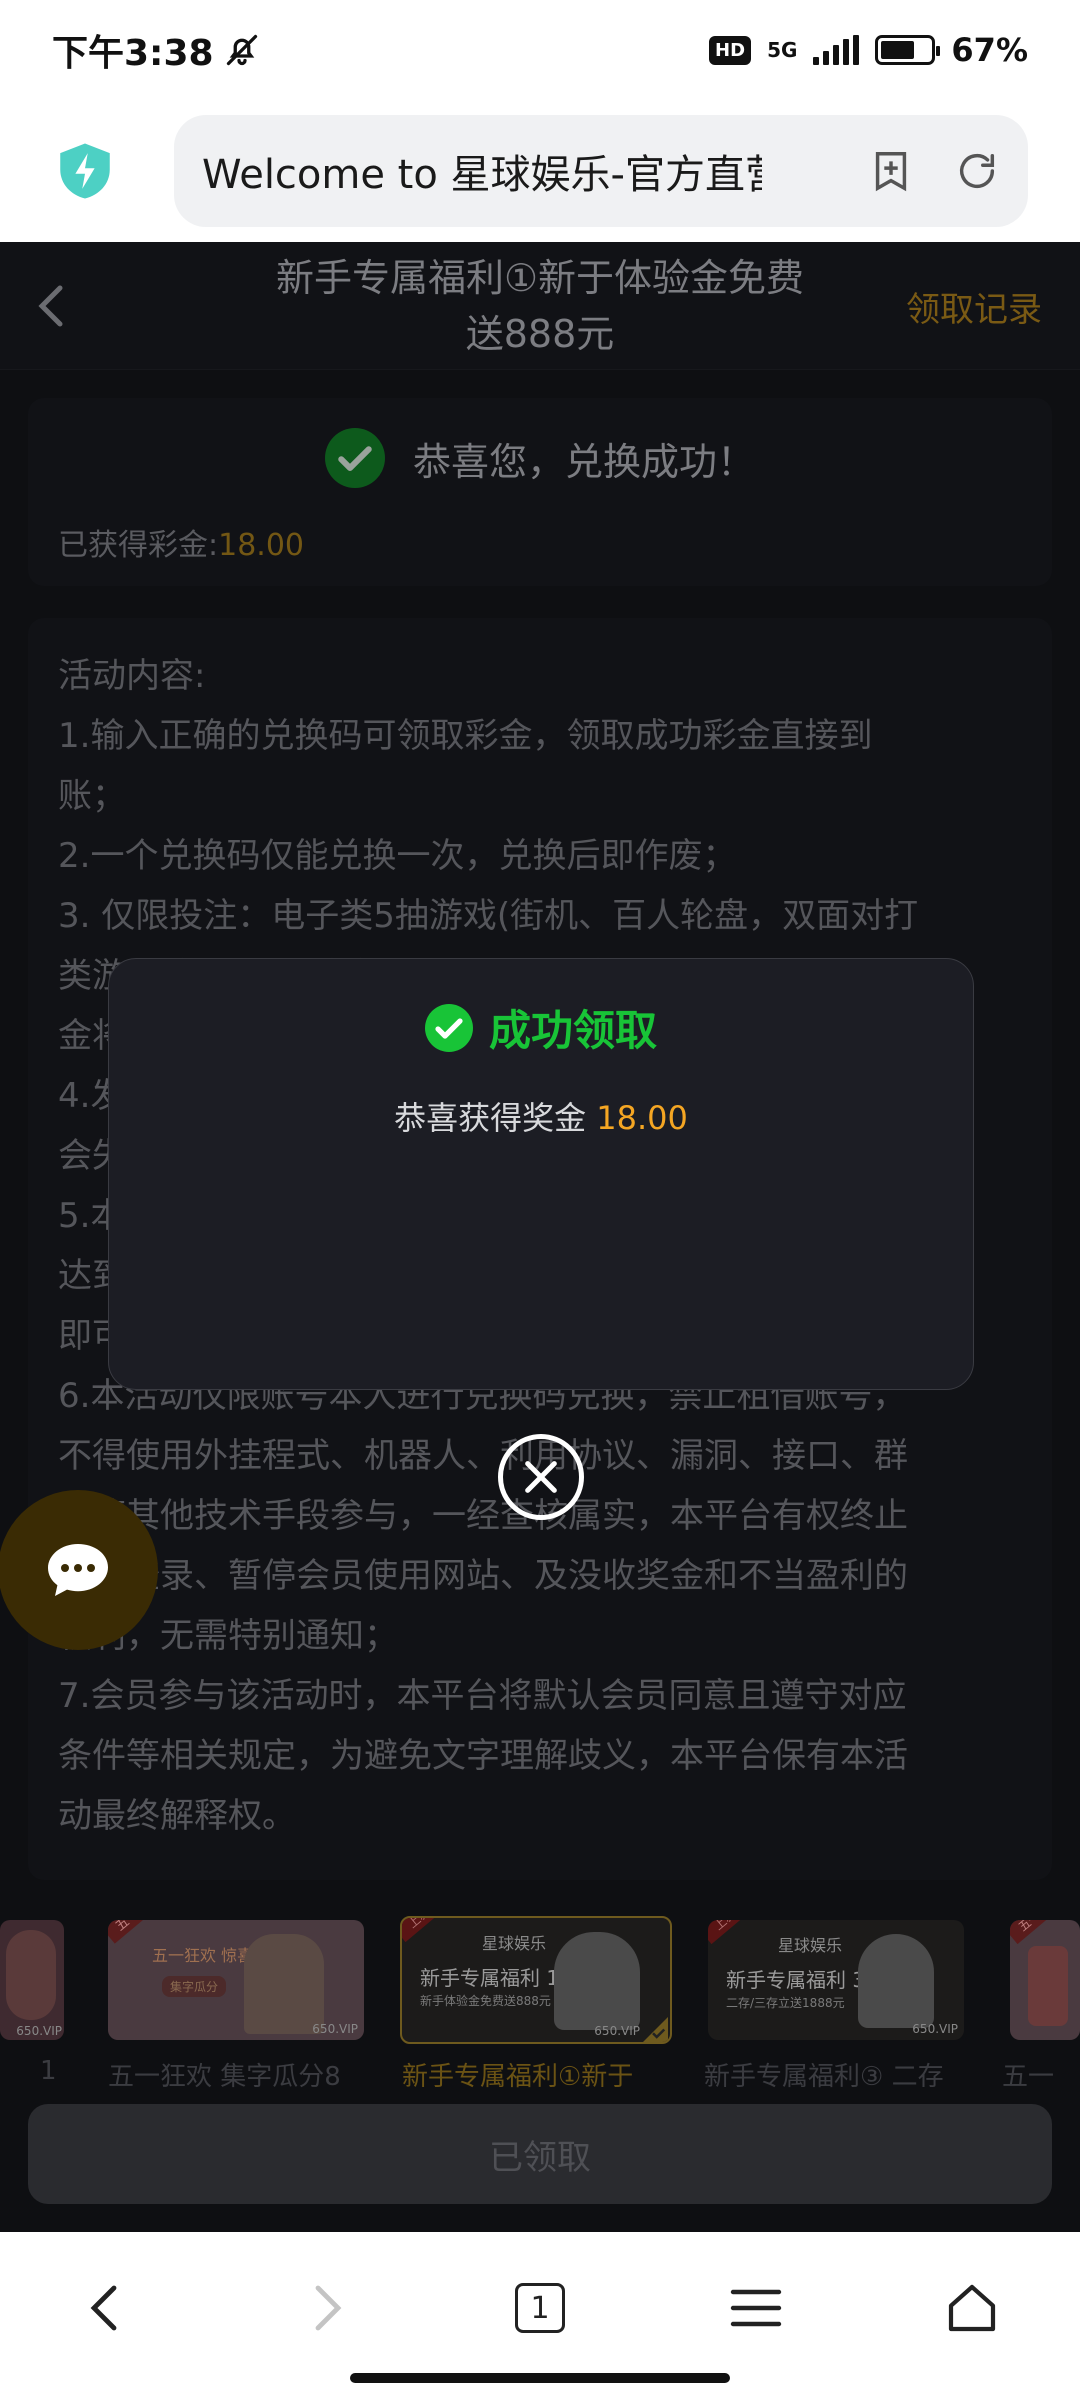 The width and height of the screenshot is (1080, 2400). Describe the element at coordinates (868, 50) in the screenshot. I see `status-indicators: HD 5G 67%` at that location.